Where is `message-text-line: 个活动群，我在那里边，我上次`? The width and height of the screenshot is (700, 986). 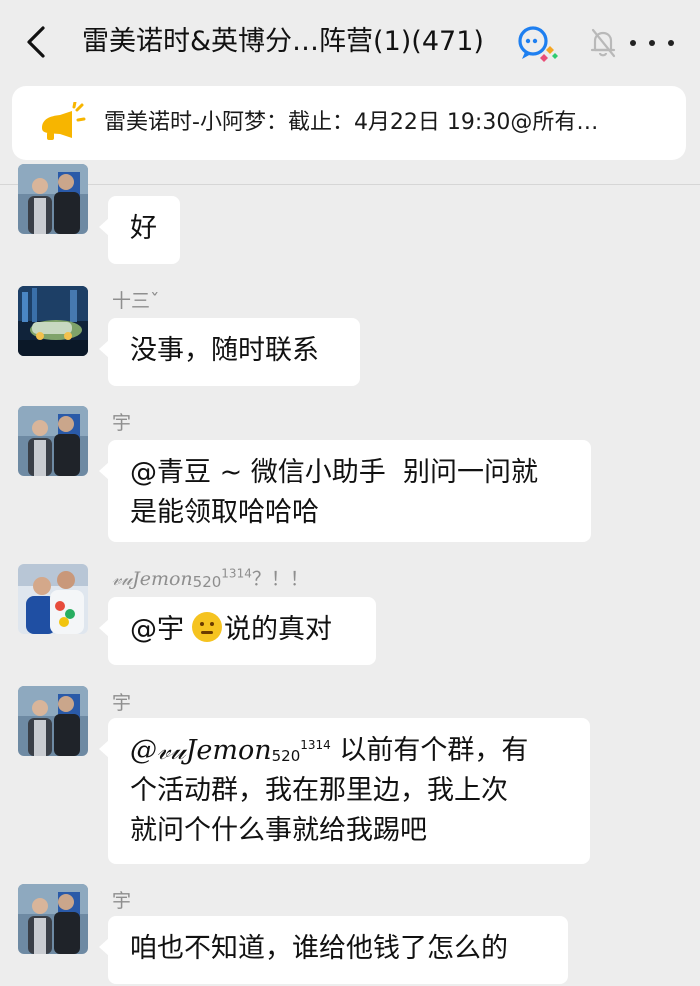
message-text-line: 个活动群，我在那里边，我上次 is located at coordinates (319, 790).